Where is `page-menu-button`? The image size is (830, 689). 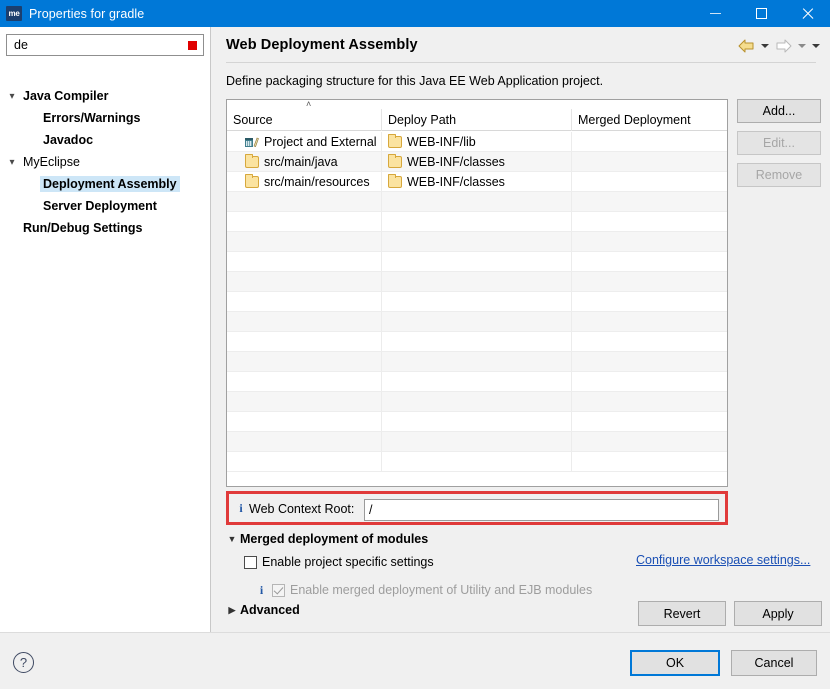 page-menu-button is located at coordinates (815, 46).